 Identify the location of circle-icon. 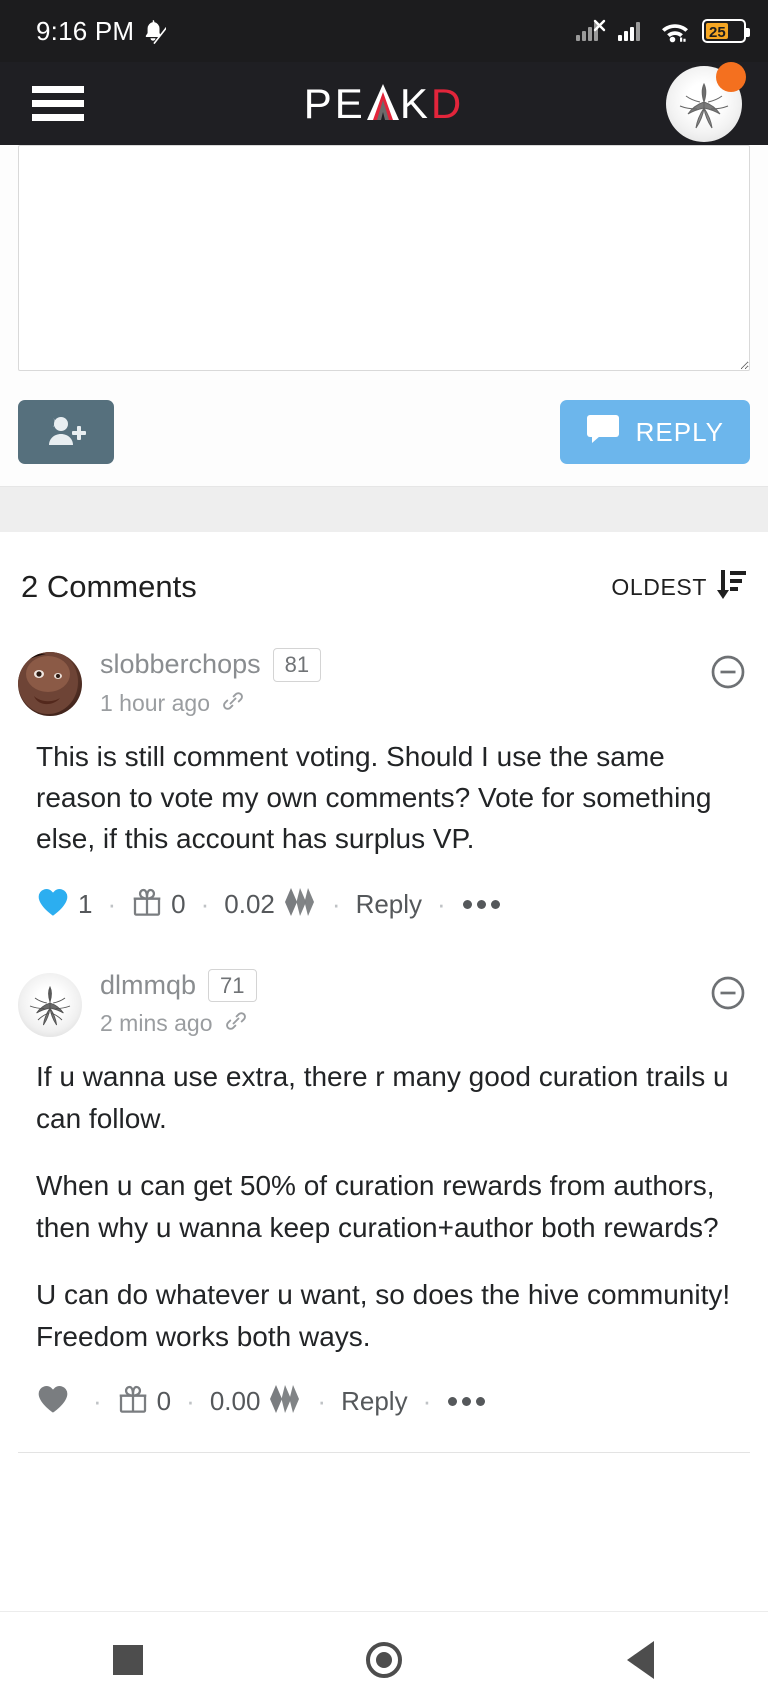
(384, 1659).